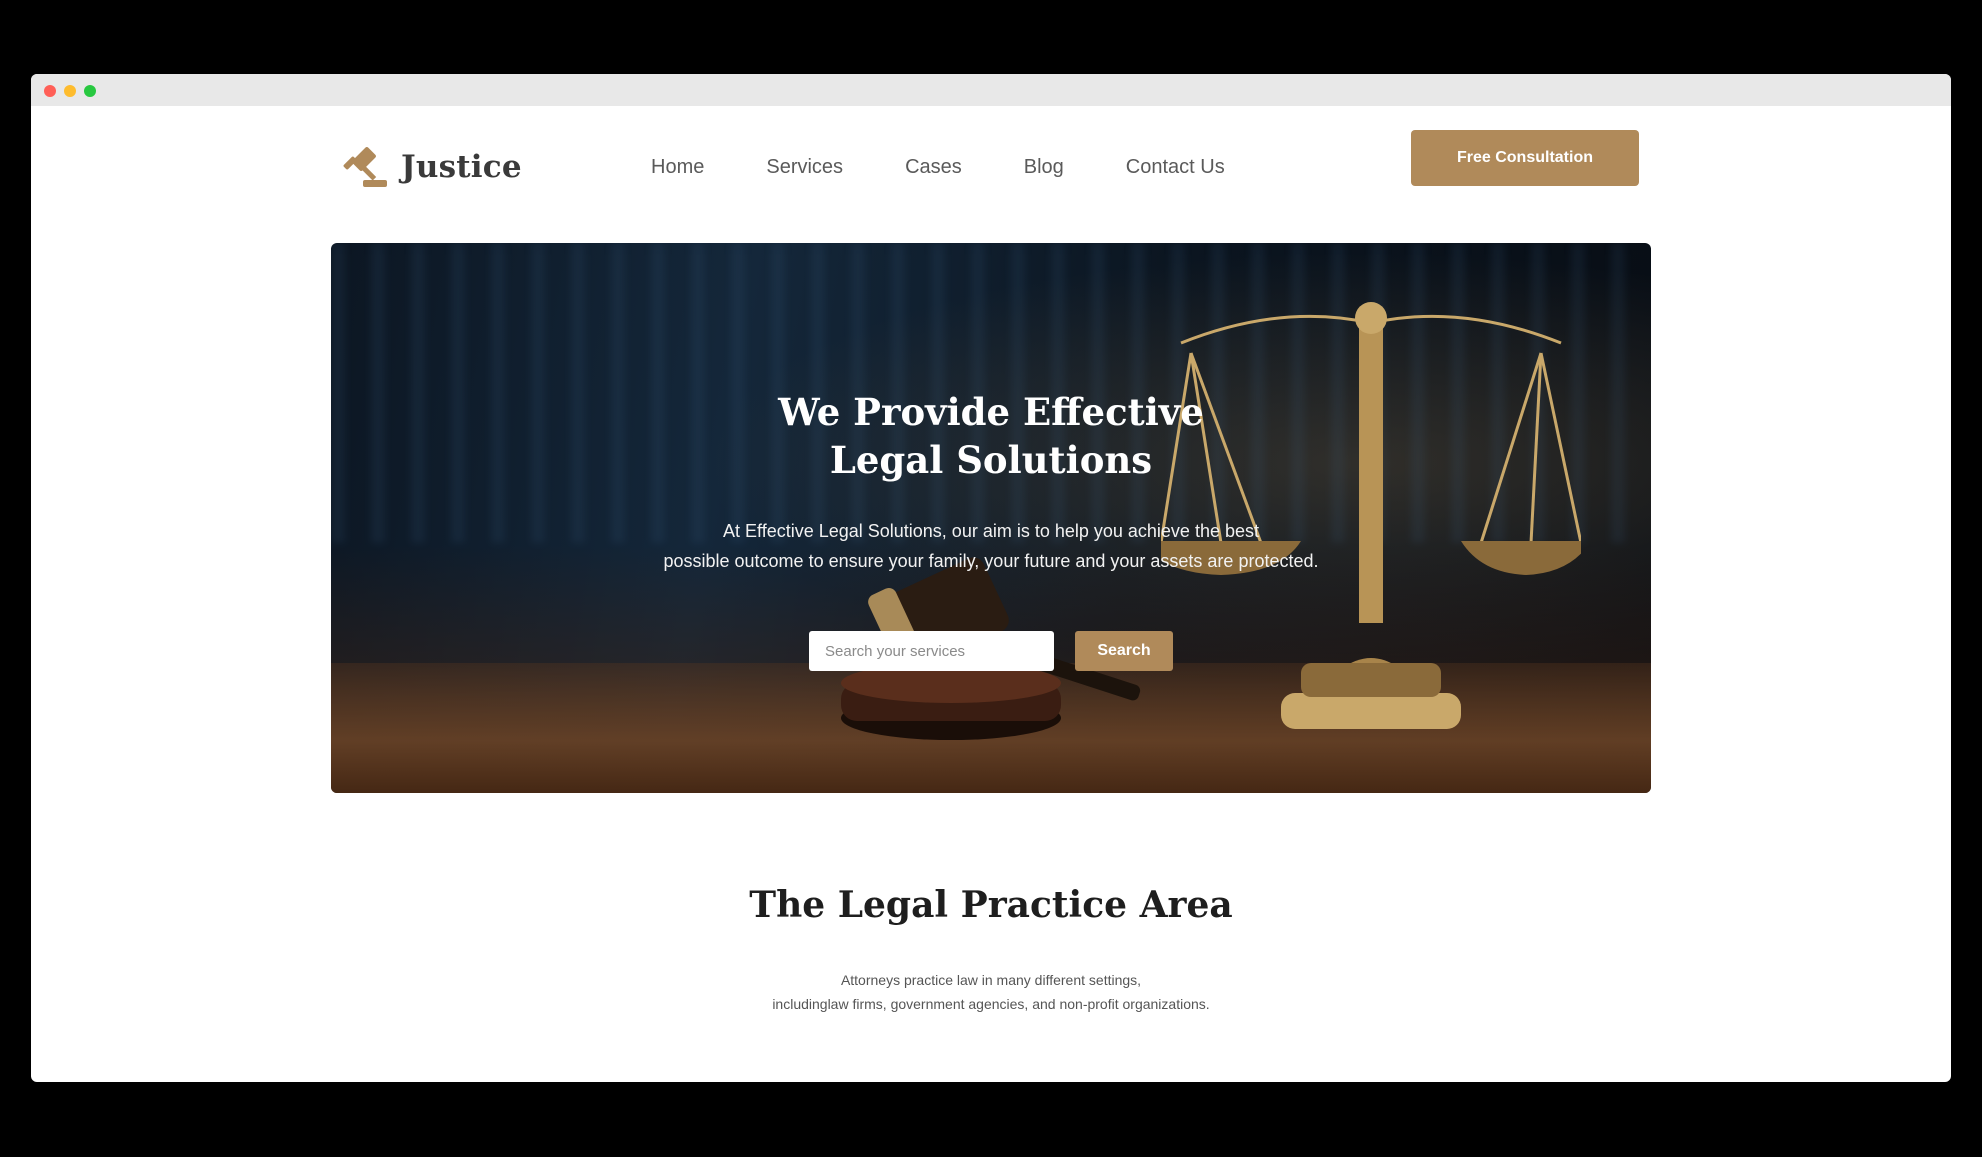 The image size is (1982, 1157). Describe the element at coordinates (50, 91) in the screenshot. I see `close-window-button` at that location.